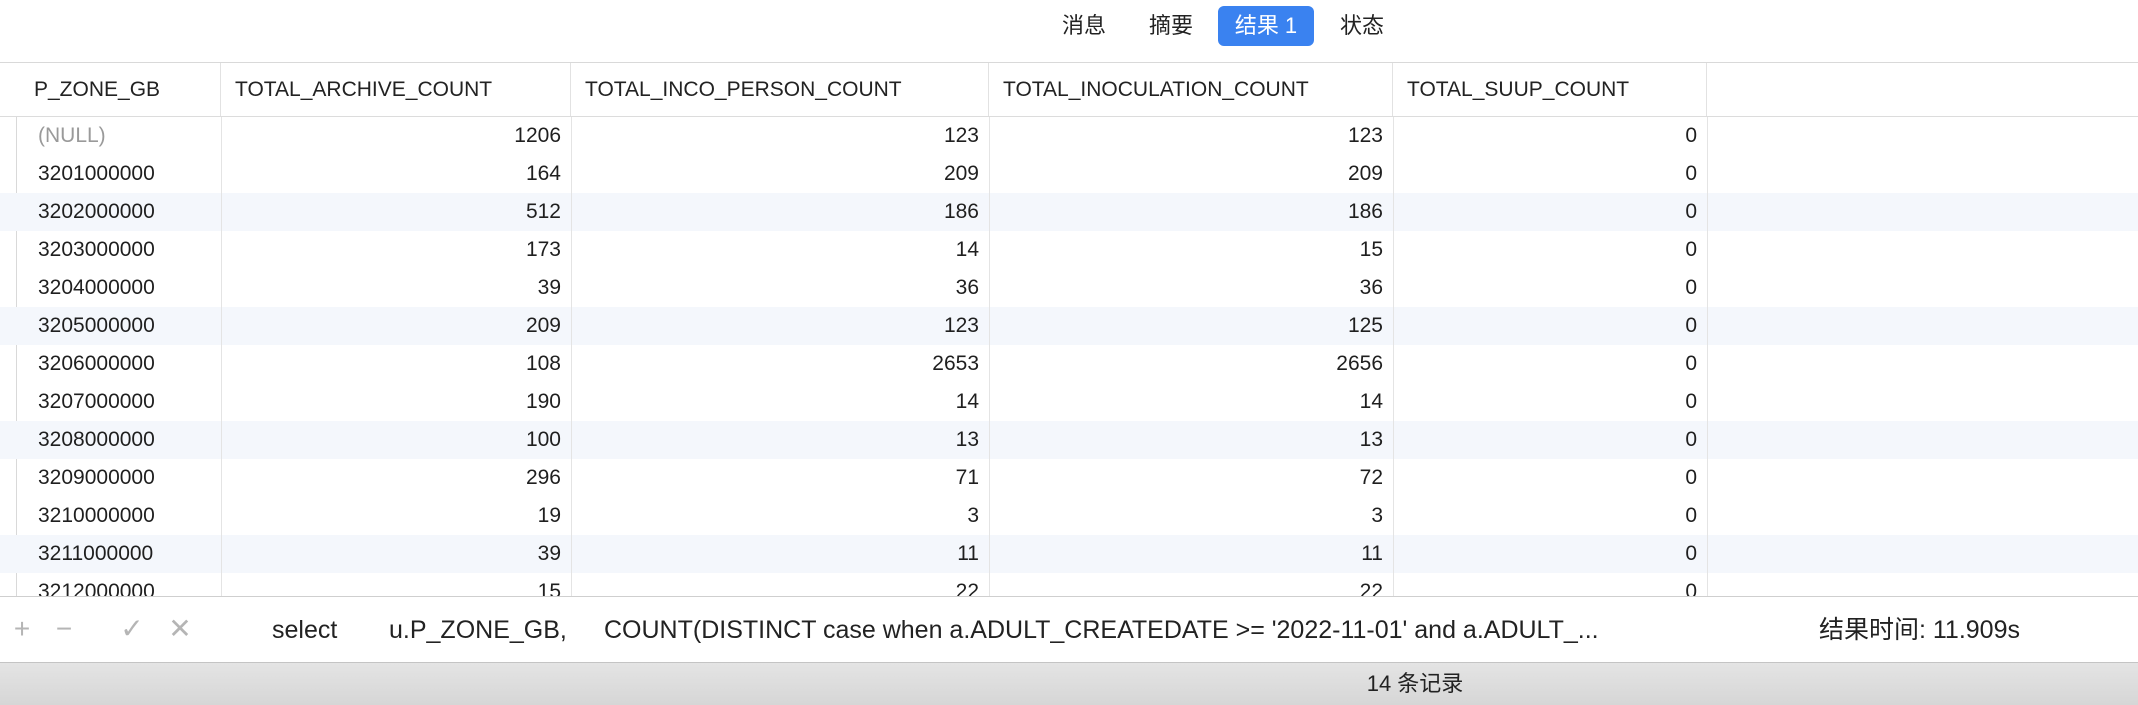  What do you see at coordinates (780, 288) in the screenshot?
I see `cell-total-inco-person-count: 36` at bounding box center [780, 288].